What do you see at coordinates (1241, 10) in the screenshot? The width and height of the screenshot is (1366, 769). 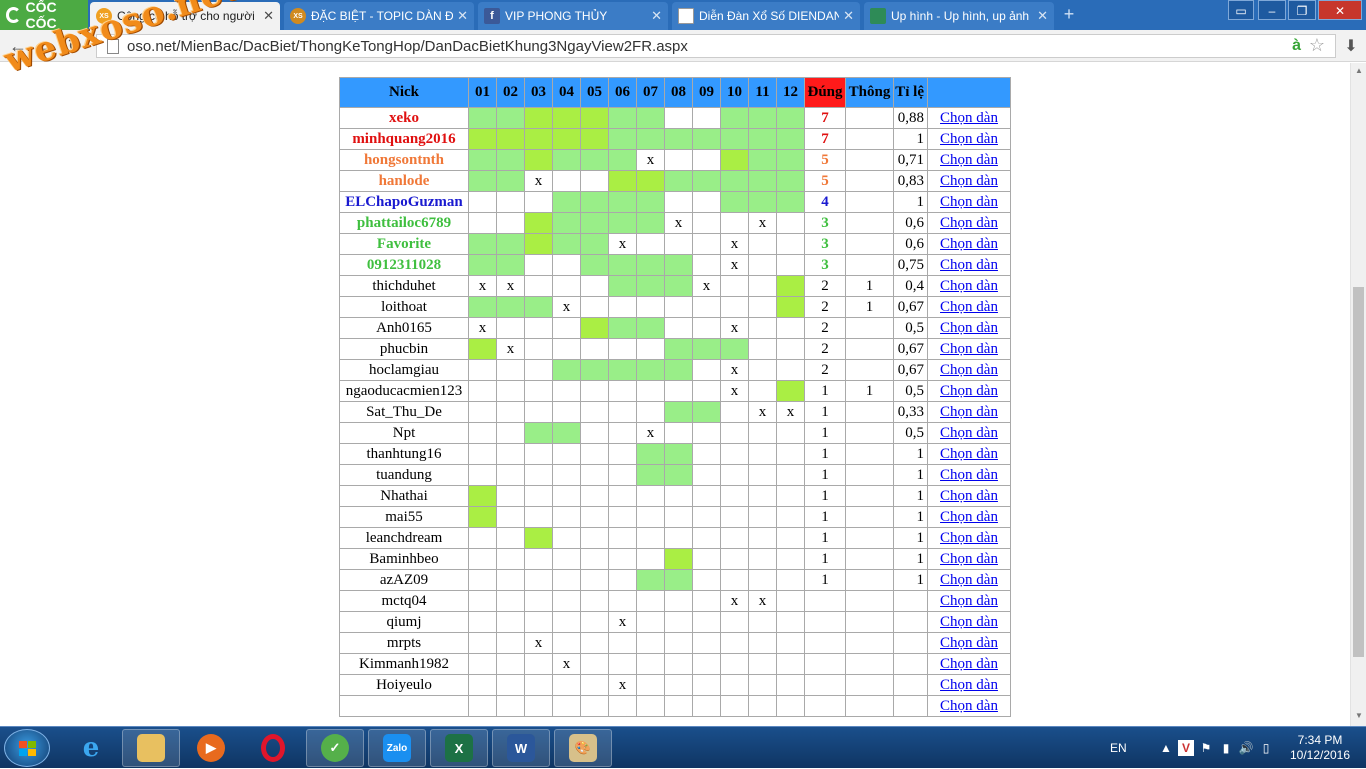 I see `user-icon: ▭` at bounding box center [1241, 10].